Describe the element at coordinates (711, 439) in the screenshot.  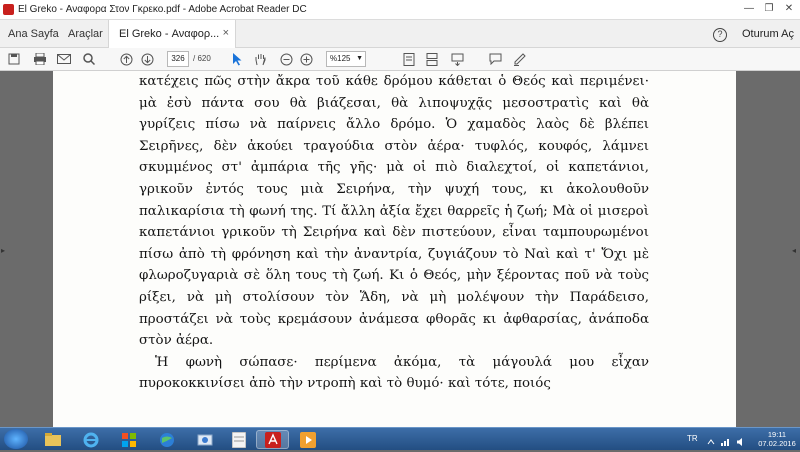
I see `tray-arrow-icon` at that location.